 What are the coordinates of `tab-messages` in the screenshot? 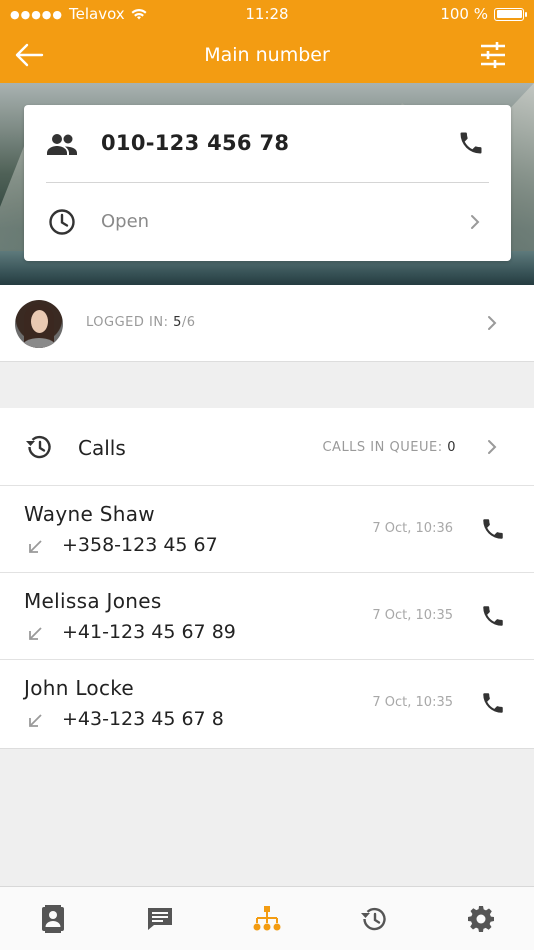 It's located at (160, 918).